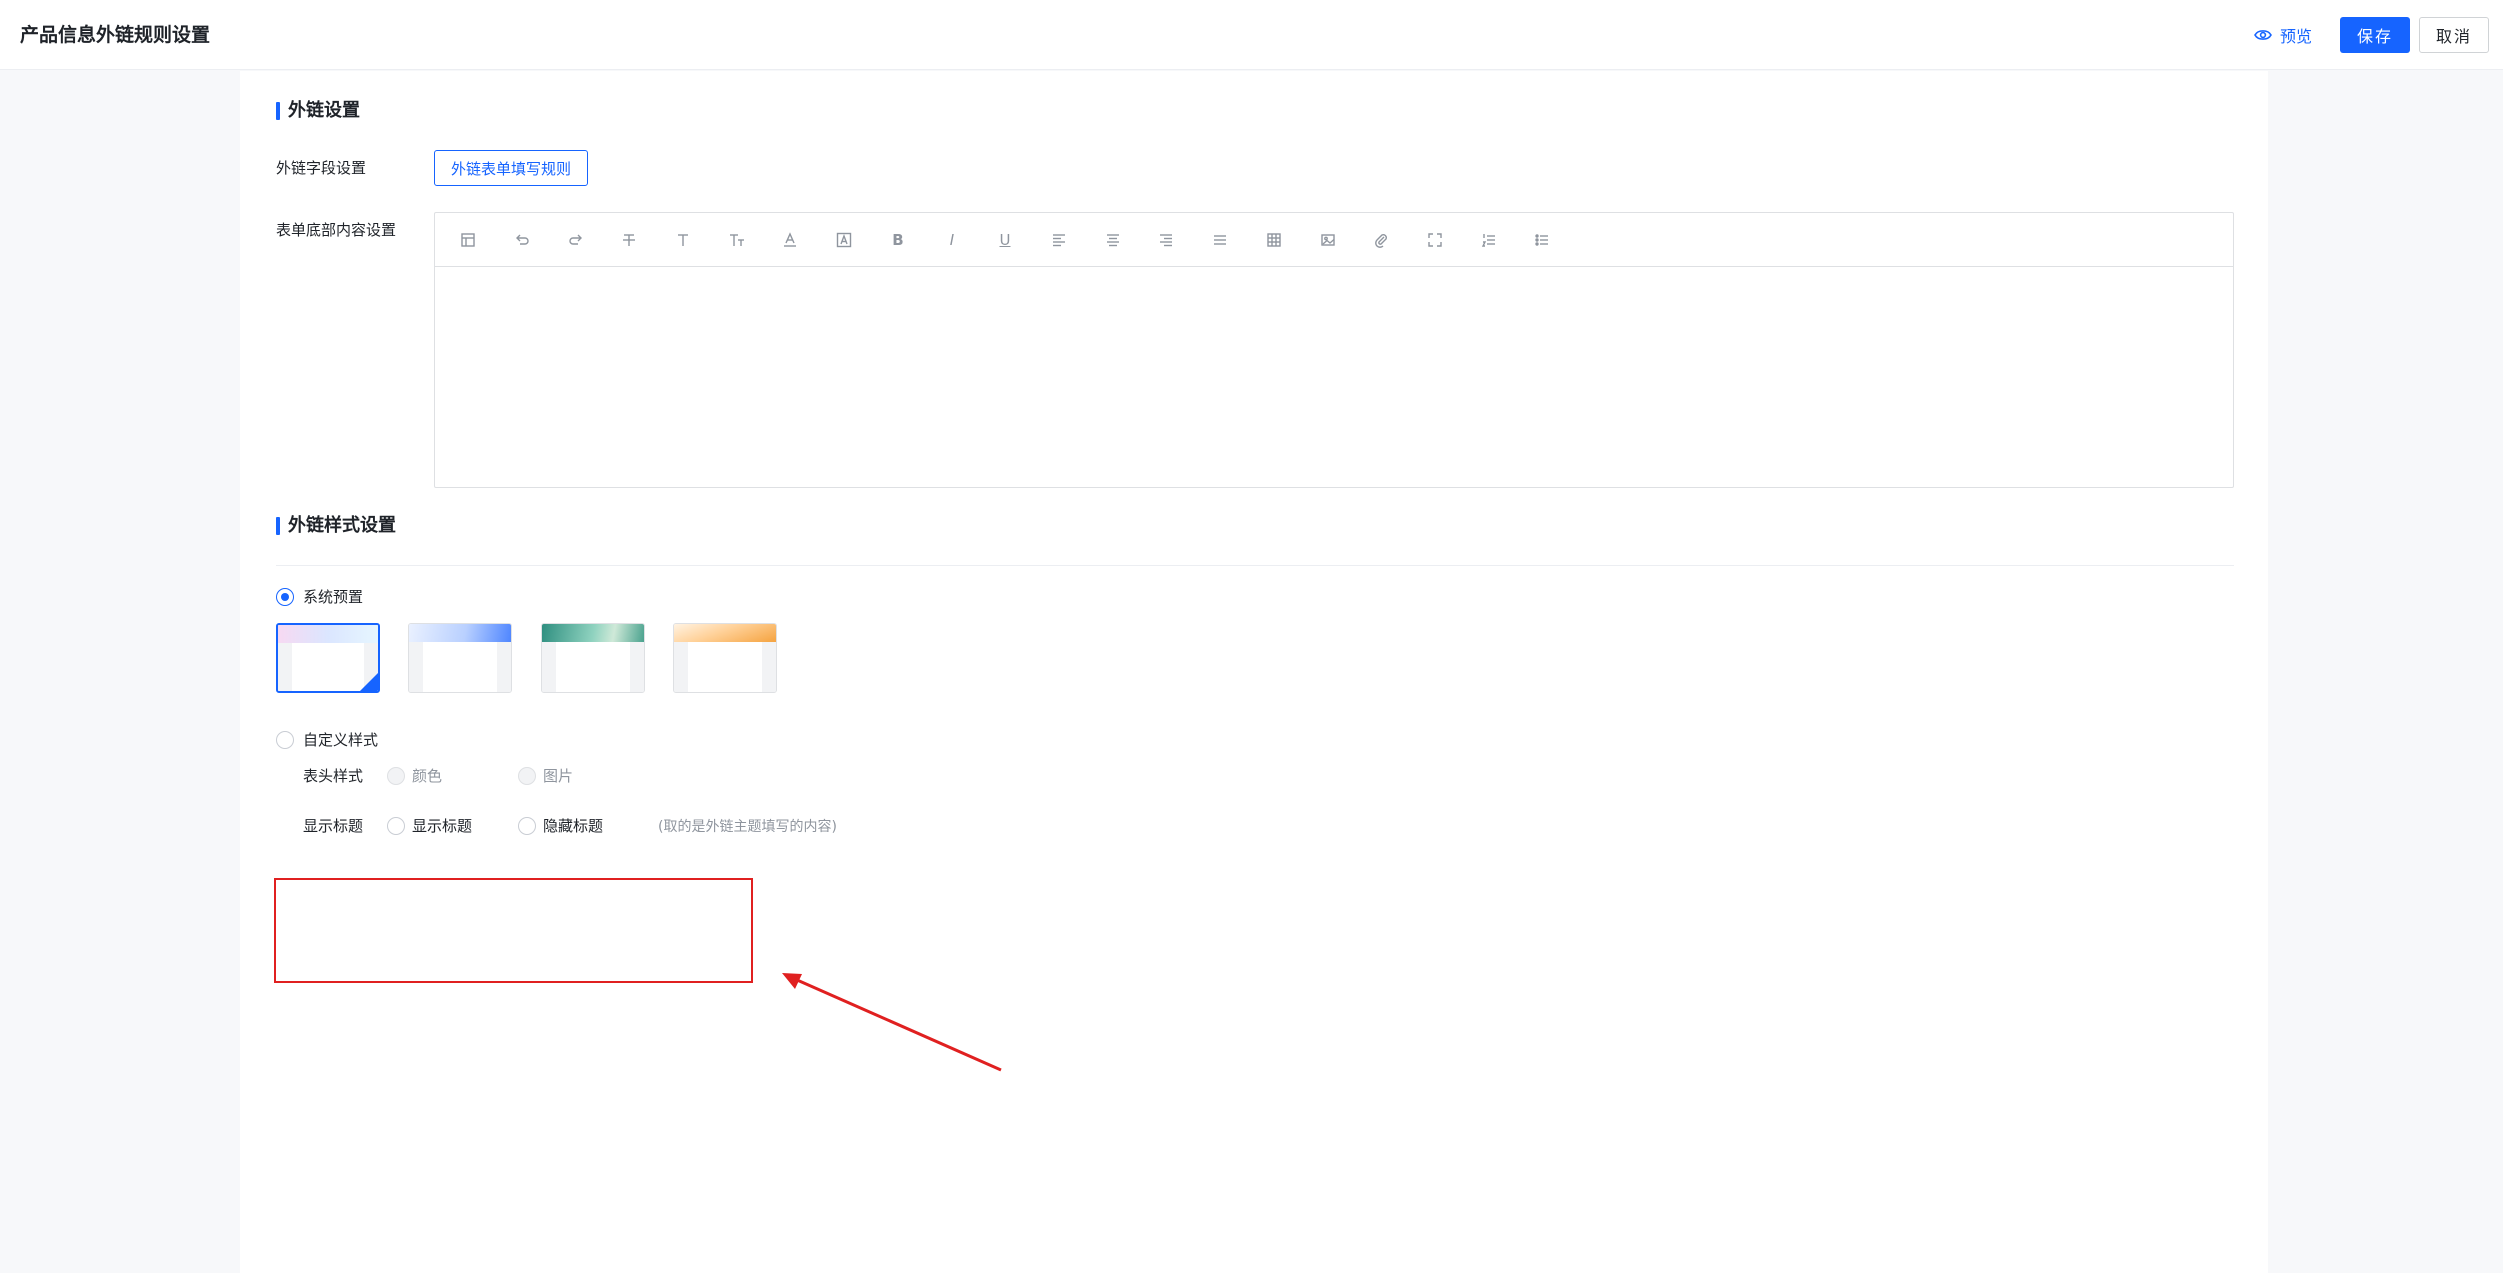  Describe the element at coordinates (1005, 240) in the screenshot. I see `underline-icon: U` at that location.